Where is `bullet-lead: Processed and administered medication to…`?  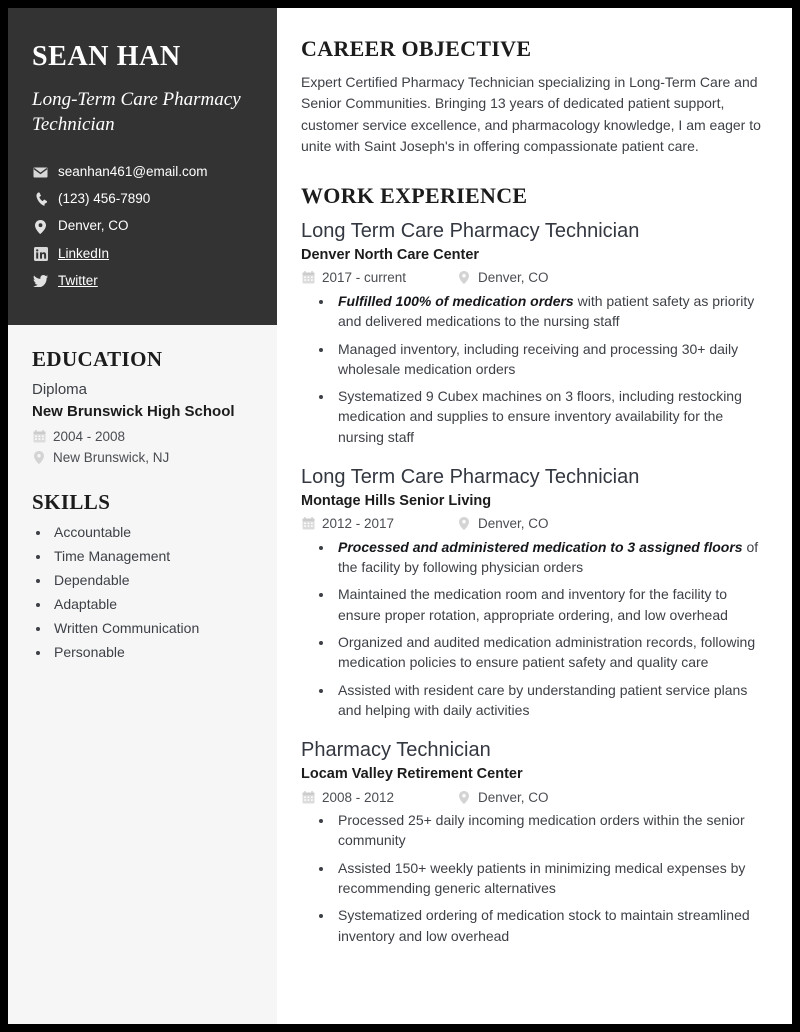 bullet-lead: Processed and administered medication to… is located at coordinates (540, 546).